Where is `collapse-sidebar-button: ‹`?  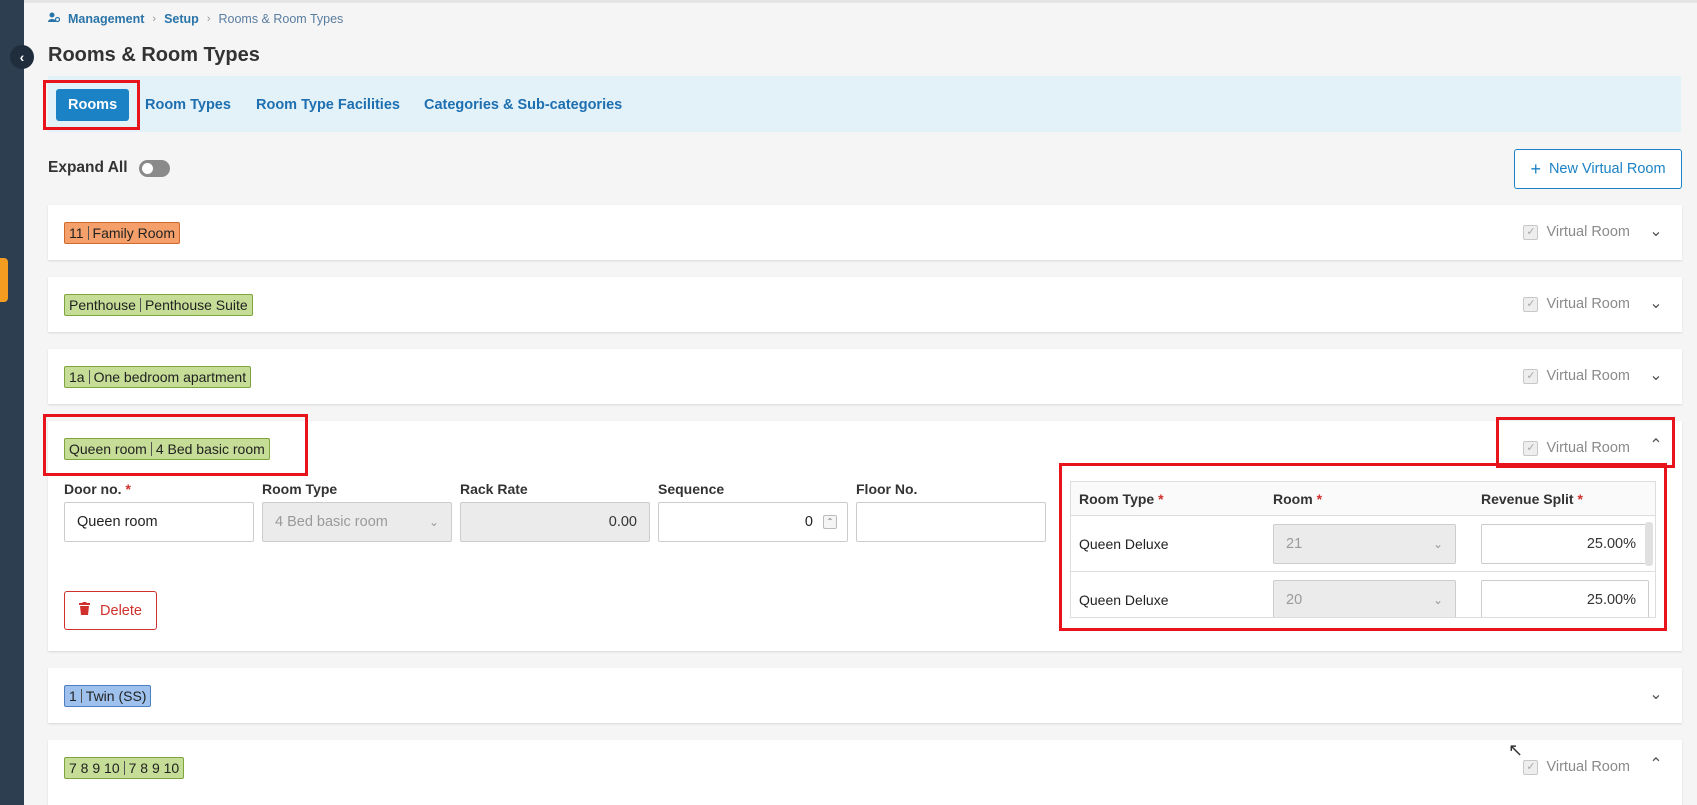
collapse-sidebar-button: ‹ is located at coordinates (22, 57).